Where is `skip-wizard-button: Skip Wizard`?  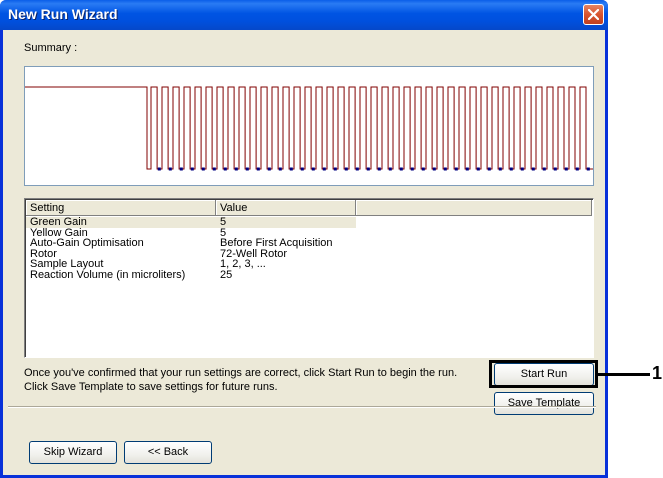 skip-wizard-button: Skip Wizard is located at coordinates (73, 452).